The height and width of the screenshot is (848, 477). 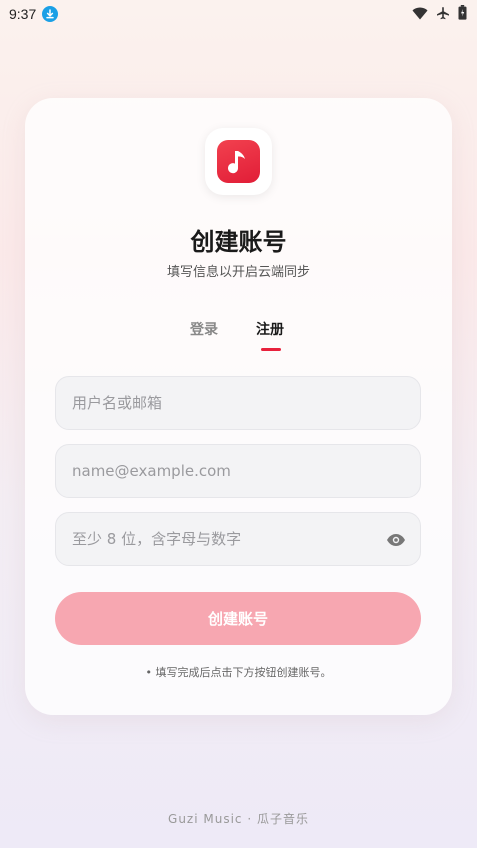 I want to click on app-logo, so click(x=238, y=161).